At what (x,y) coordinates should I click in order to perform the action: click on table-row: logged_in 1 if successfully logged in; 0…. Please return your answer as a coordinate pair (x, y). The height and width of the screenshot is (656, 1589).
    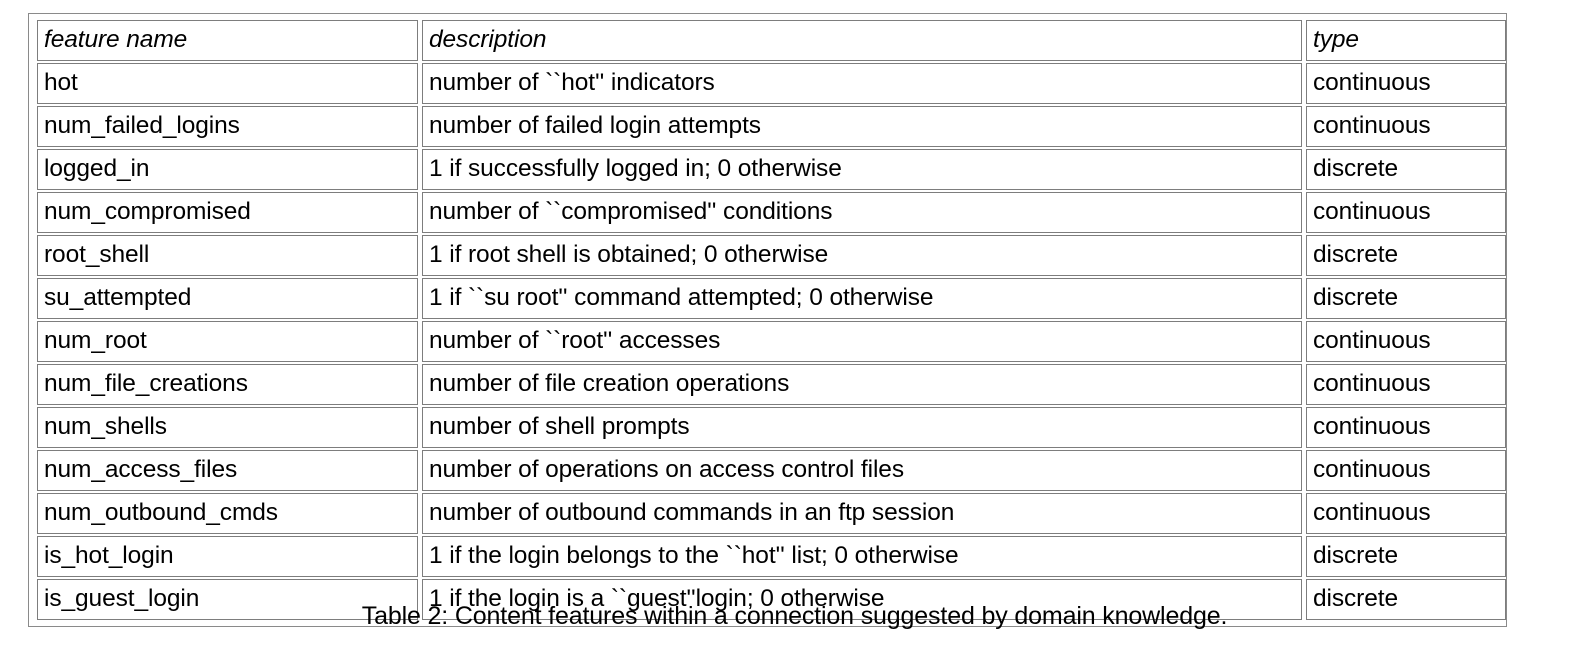
    Looking at the image, I should click on (771, 169).